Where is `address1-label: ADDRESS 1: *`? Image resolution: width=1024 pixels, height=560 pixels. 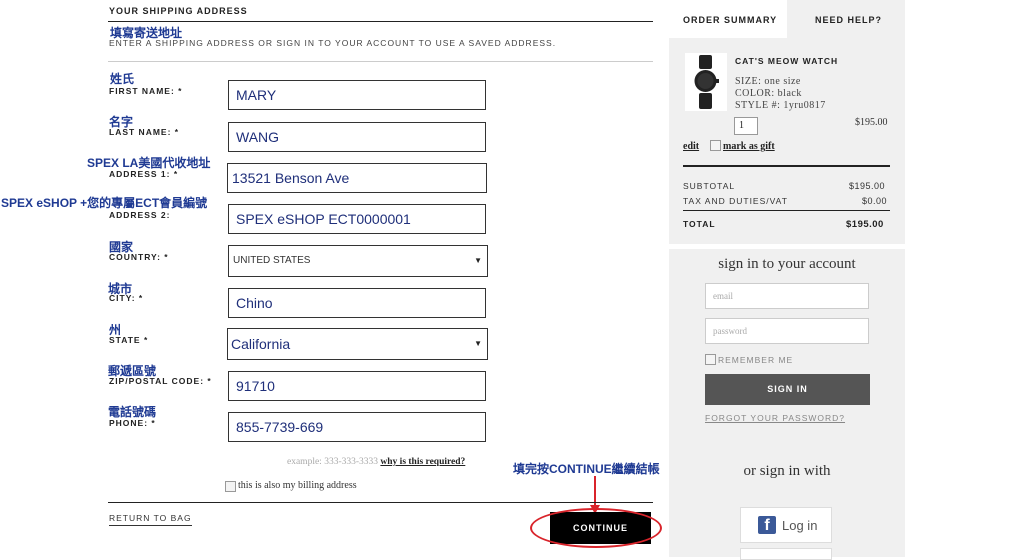 address1-label: ADDRESS 1: * is located at coordinates (144, 174).